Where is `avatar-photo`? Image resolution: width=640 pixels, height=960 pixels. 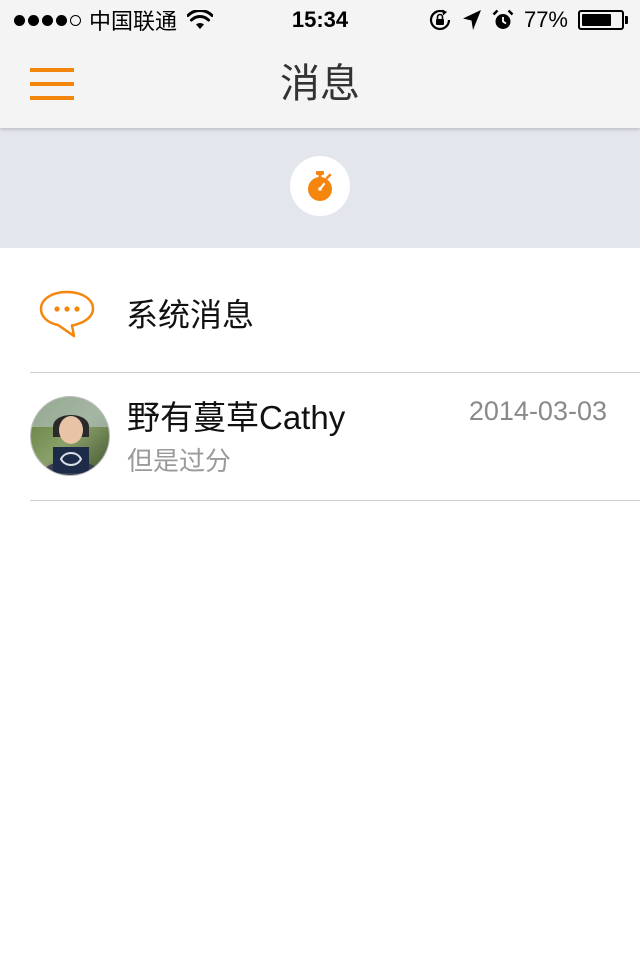 avatar-photo is located at coordinates (70, 436).